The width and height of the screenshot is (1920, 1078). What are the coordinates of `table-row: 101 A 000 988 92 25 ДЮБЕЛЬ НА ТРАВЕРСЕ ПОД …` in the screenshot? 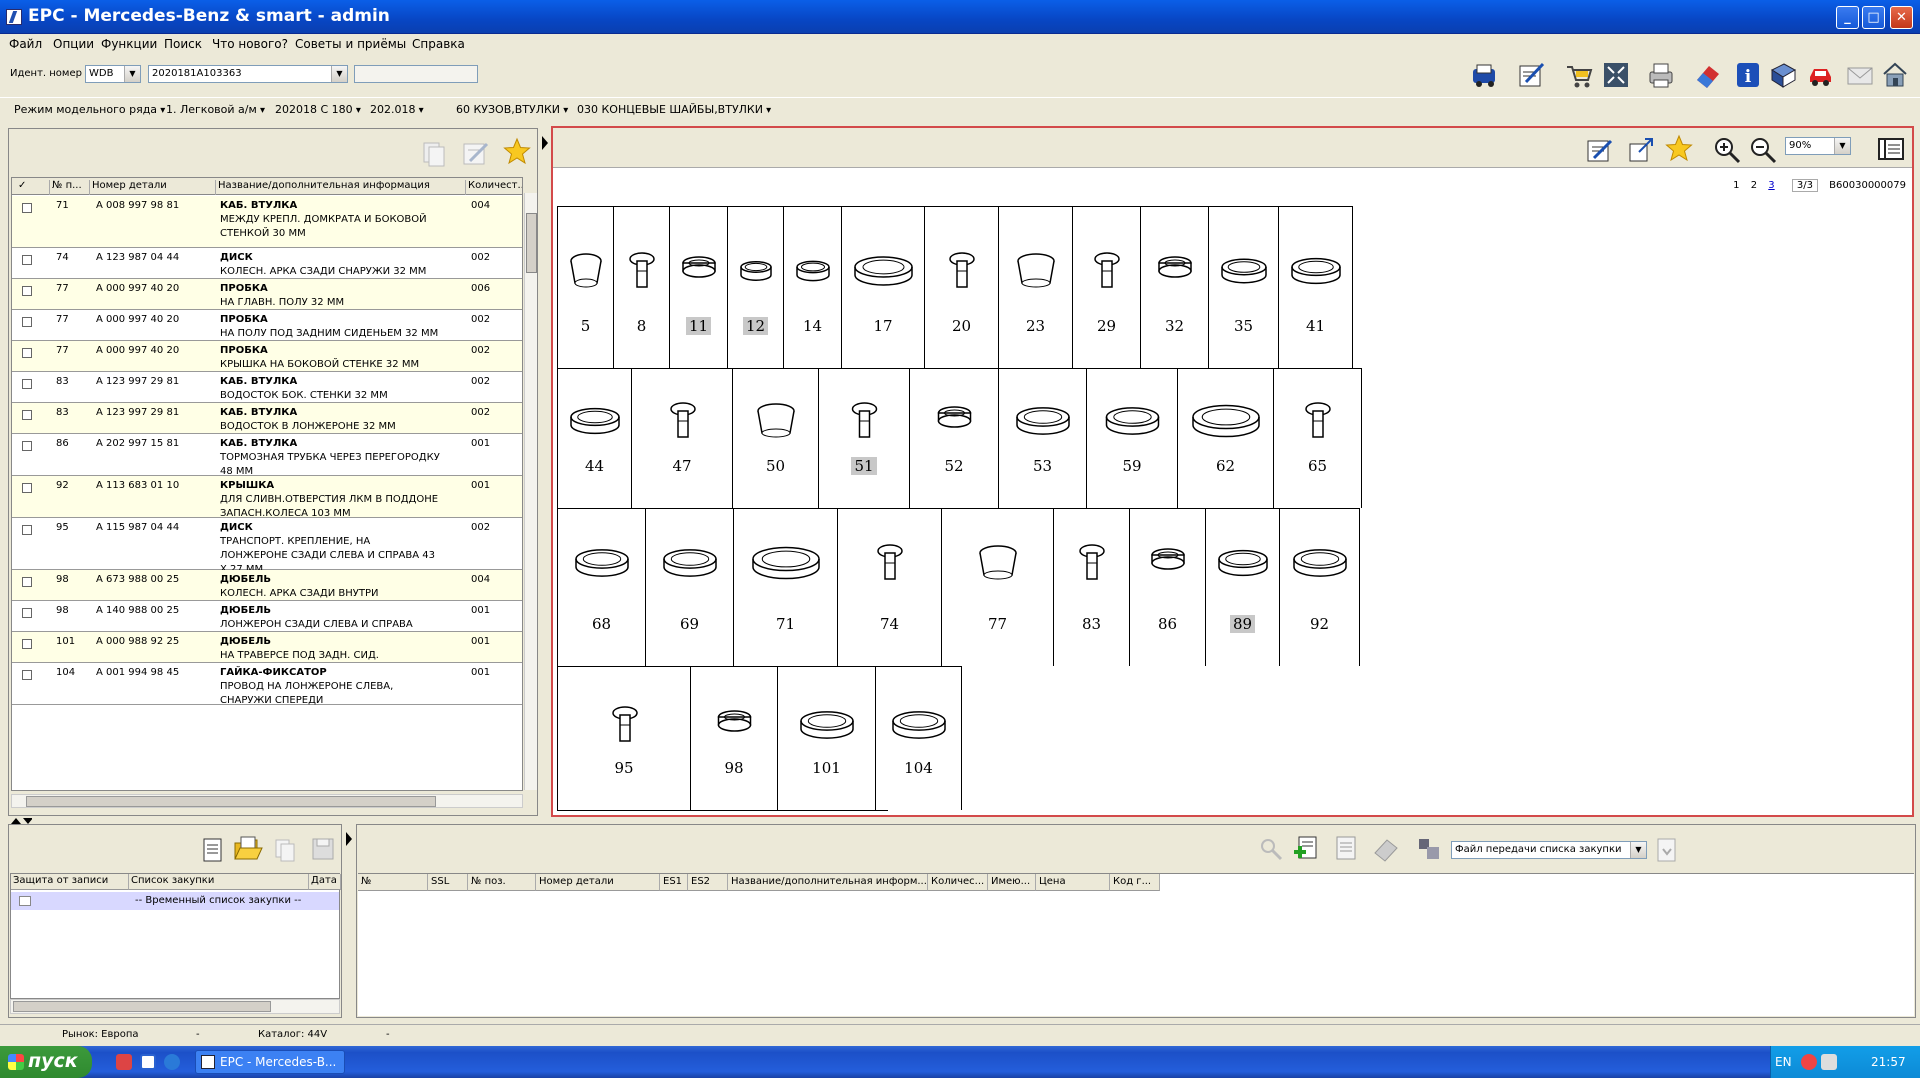 It's located at (267, 647).